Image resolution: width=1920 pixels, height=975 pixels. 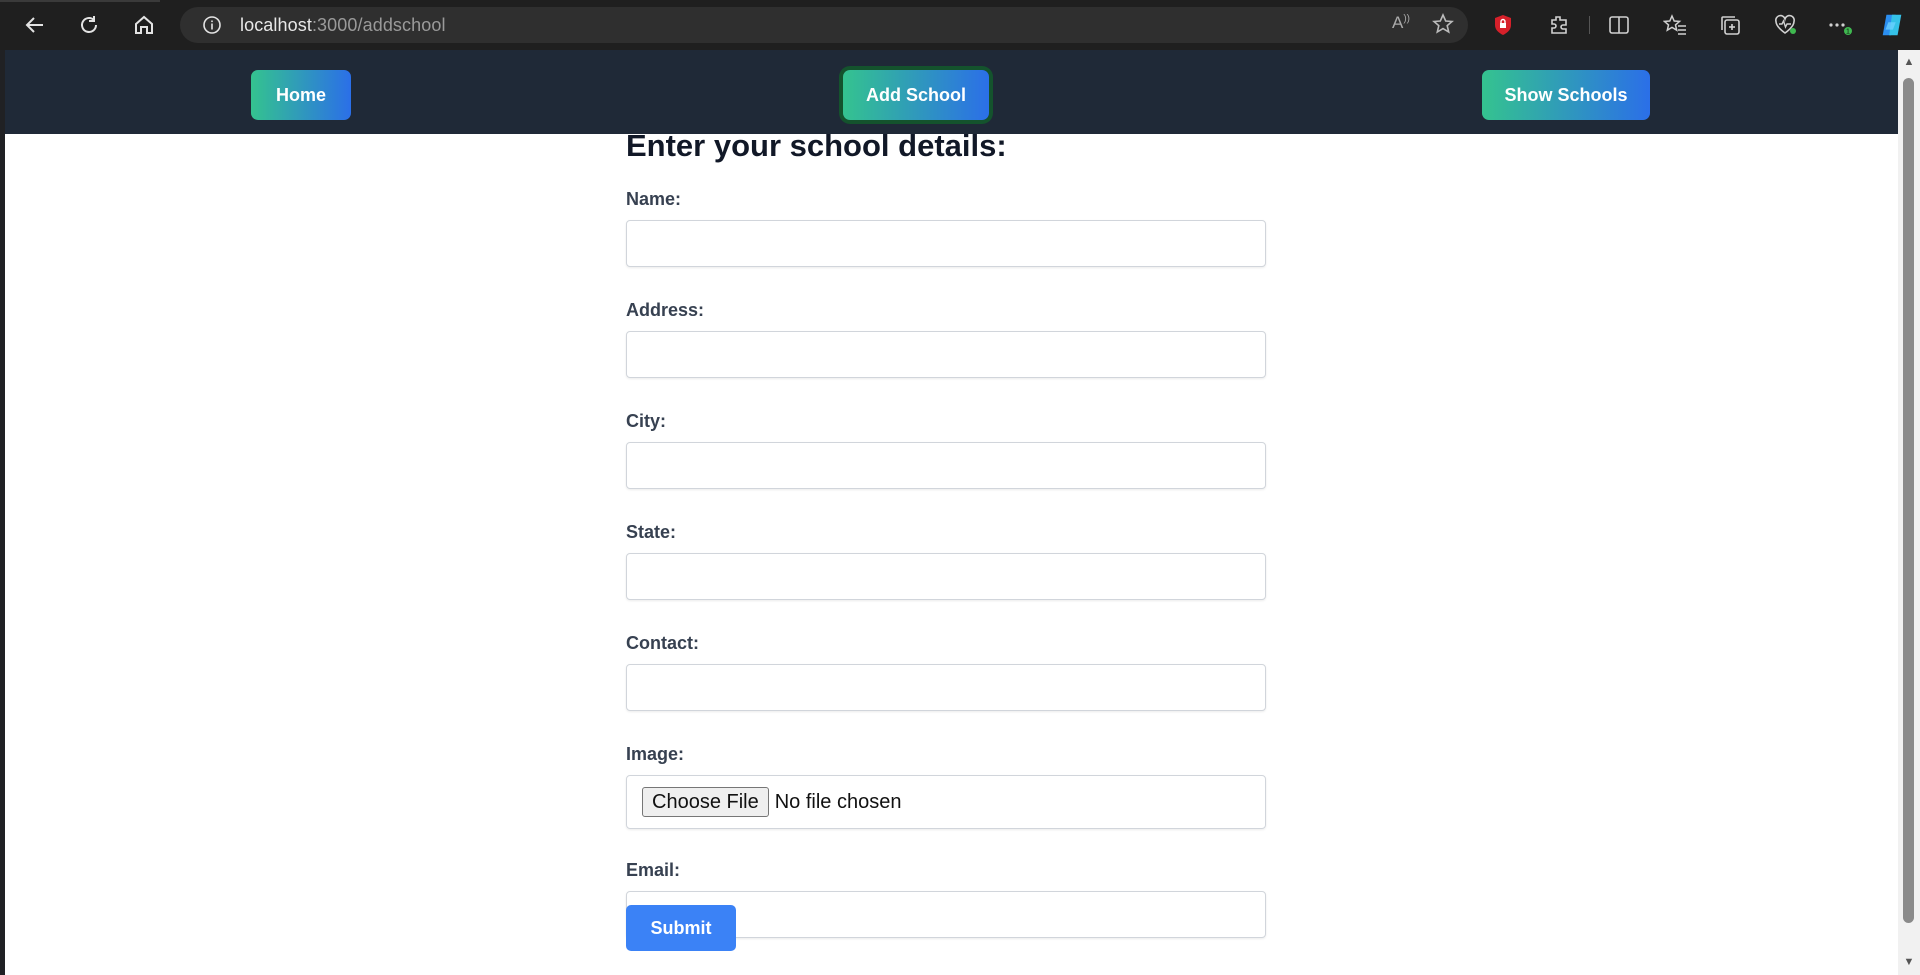 I want to click on vertical-scrollbar: ▲ ▼, so click(x=1909, y=512).